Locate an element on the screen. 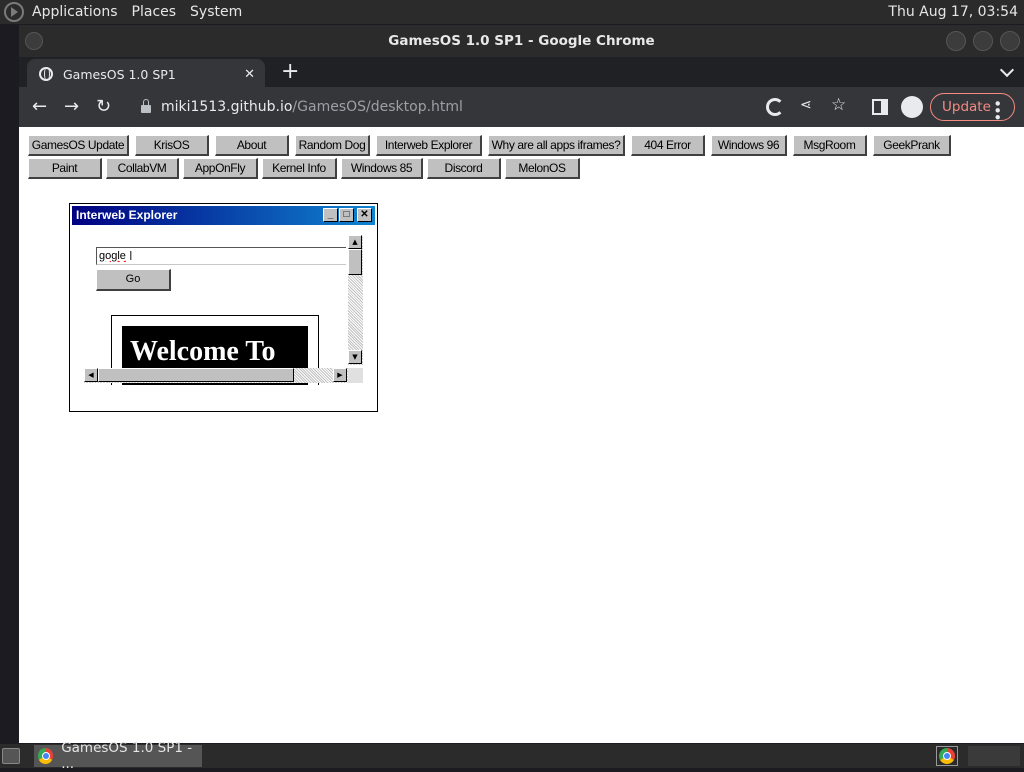 The image size is (1024, 772). ie-window-title: Interweb Explorer is located at coordinates (127, 215).